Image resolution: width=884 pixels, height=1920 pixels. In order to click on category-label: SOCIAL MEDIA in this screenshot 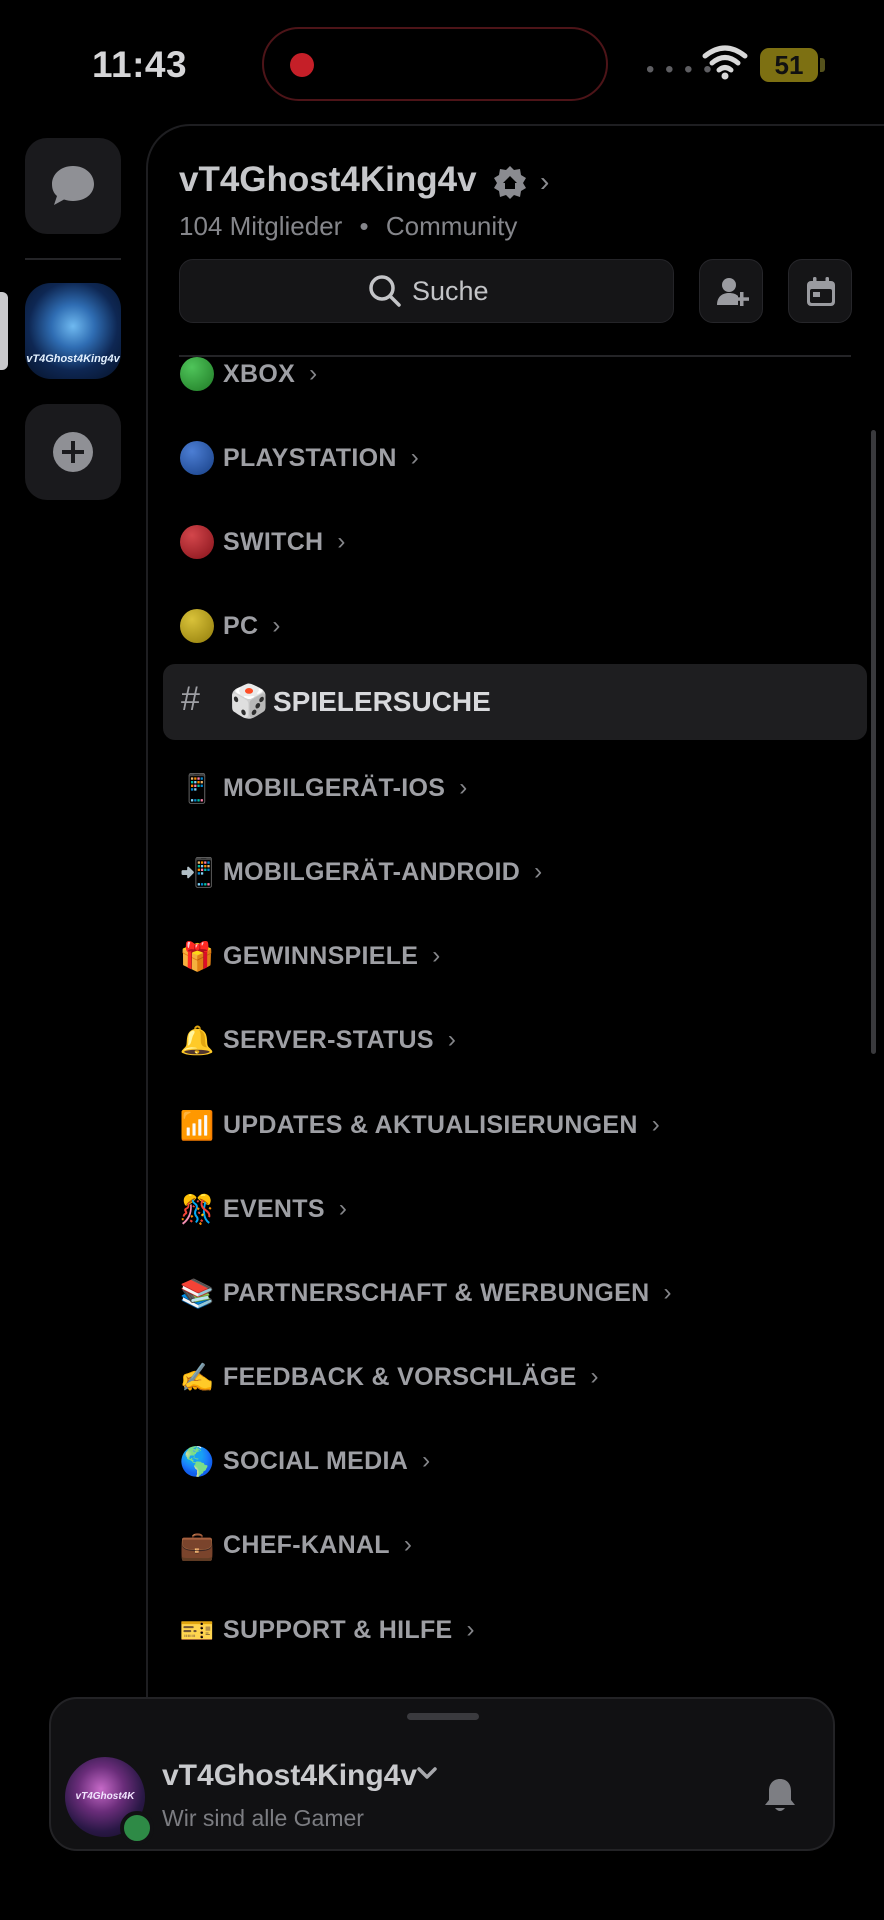, I will do `click(316, 1460)`.